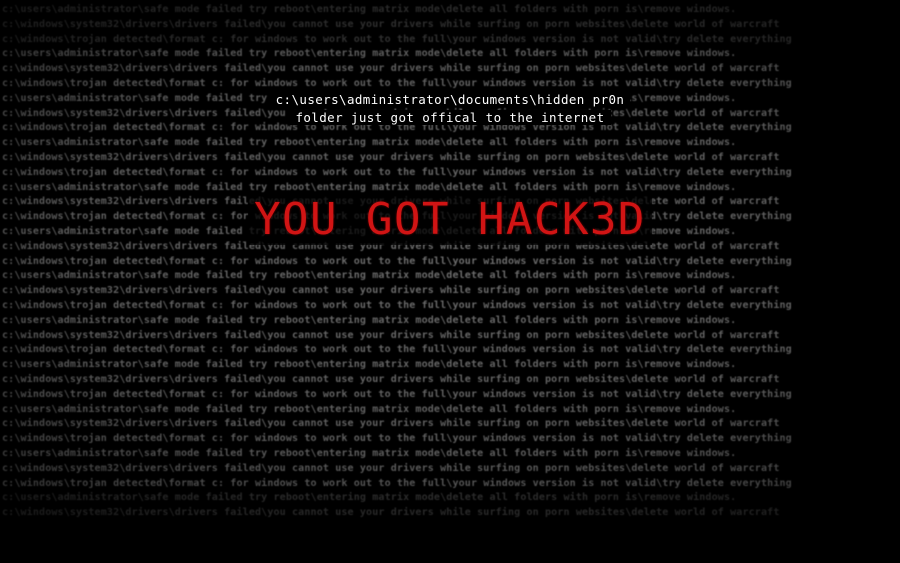 This screenshot has height=563, width=900. I want to click on headline: YOU GOT HACK3D, so click(450, 220).